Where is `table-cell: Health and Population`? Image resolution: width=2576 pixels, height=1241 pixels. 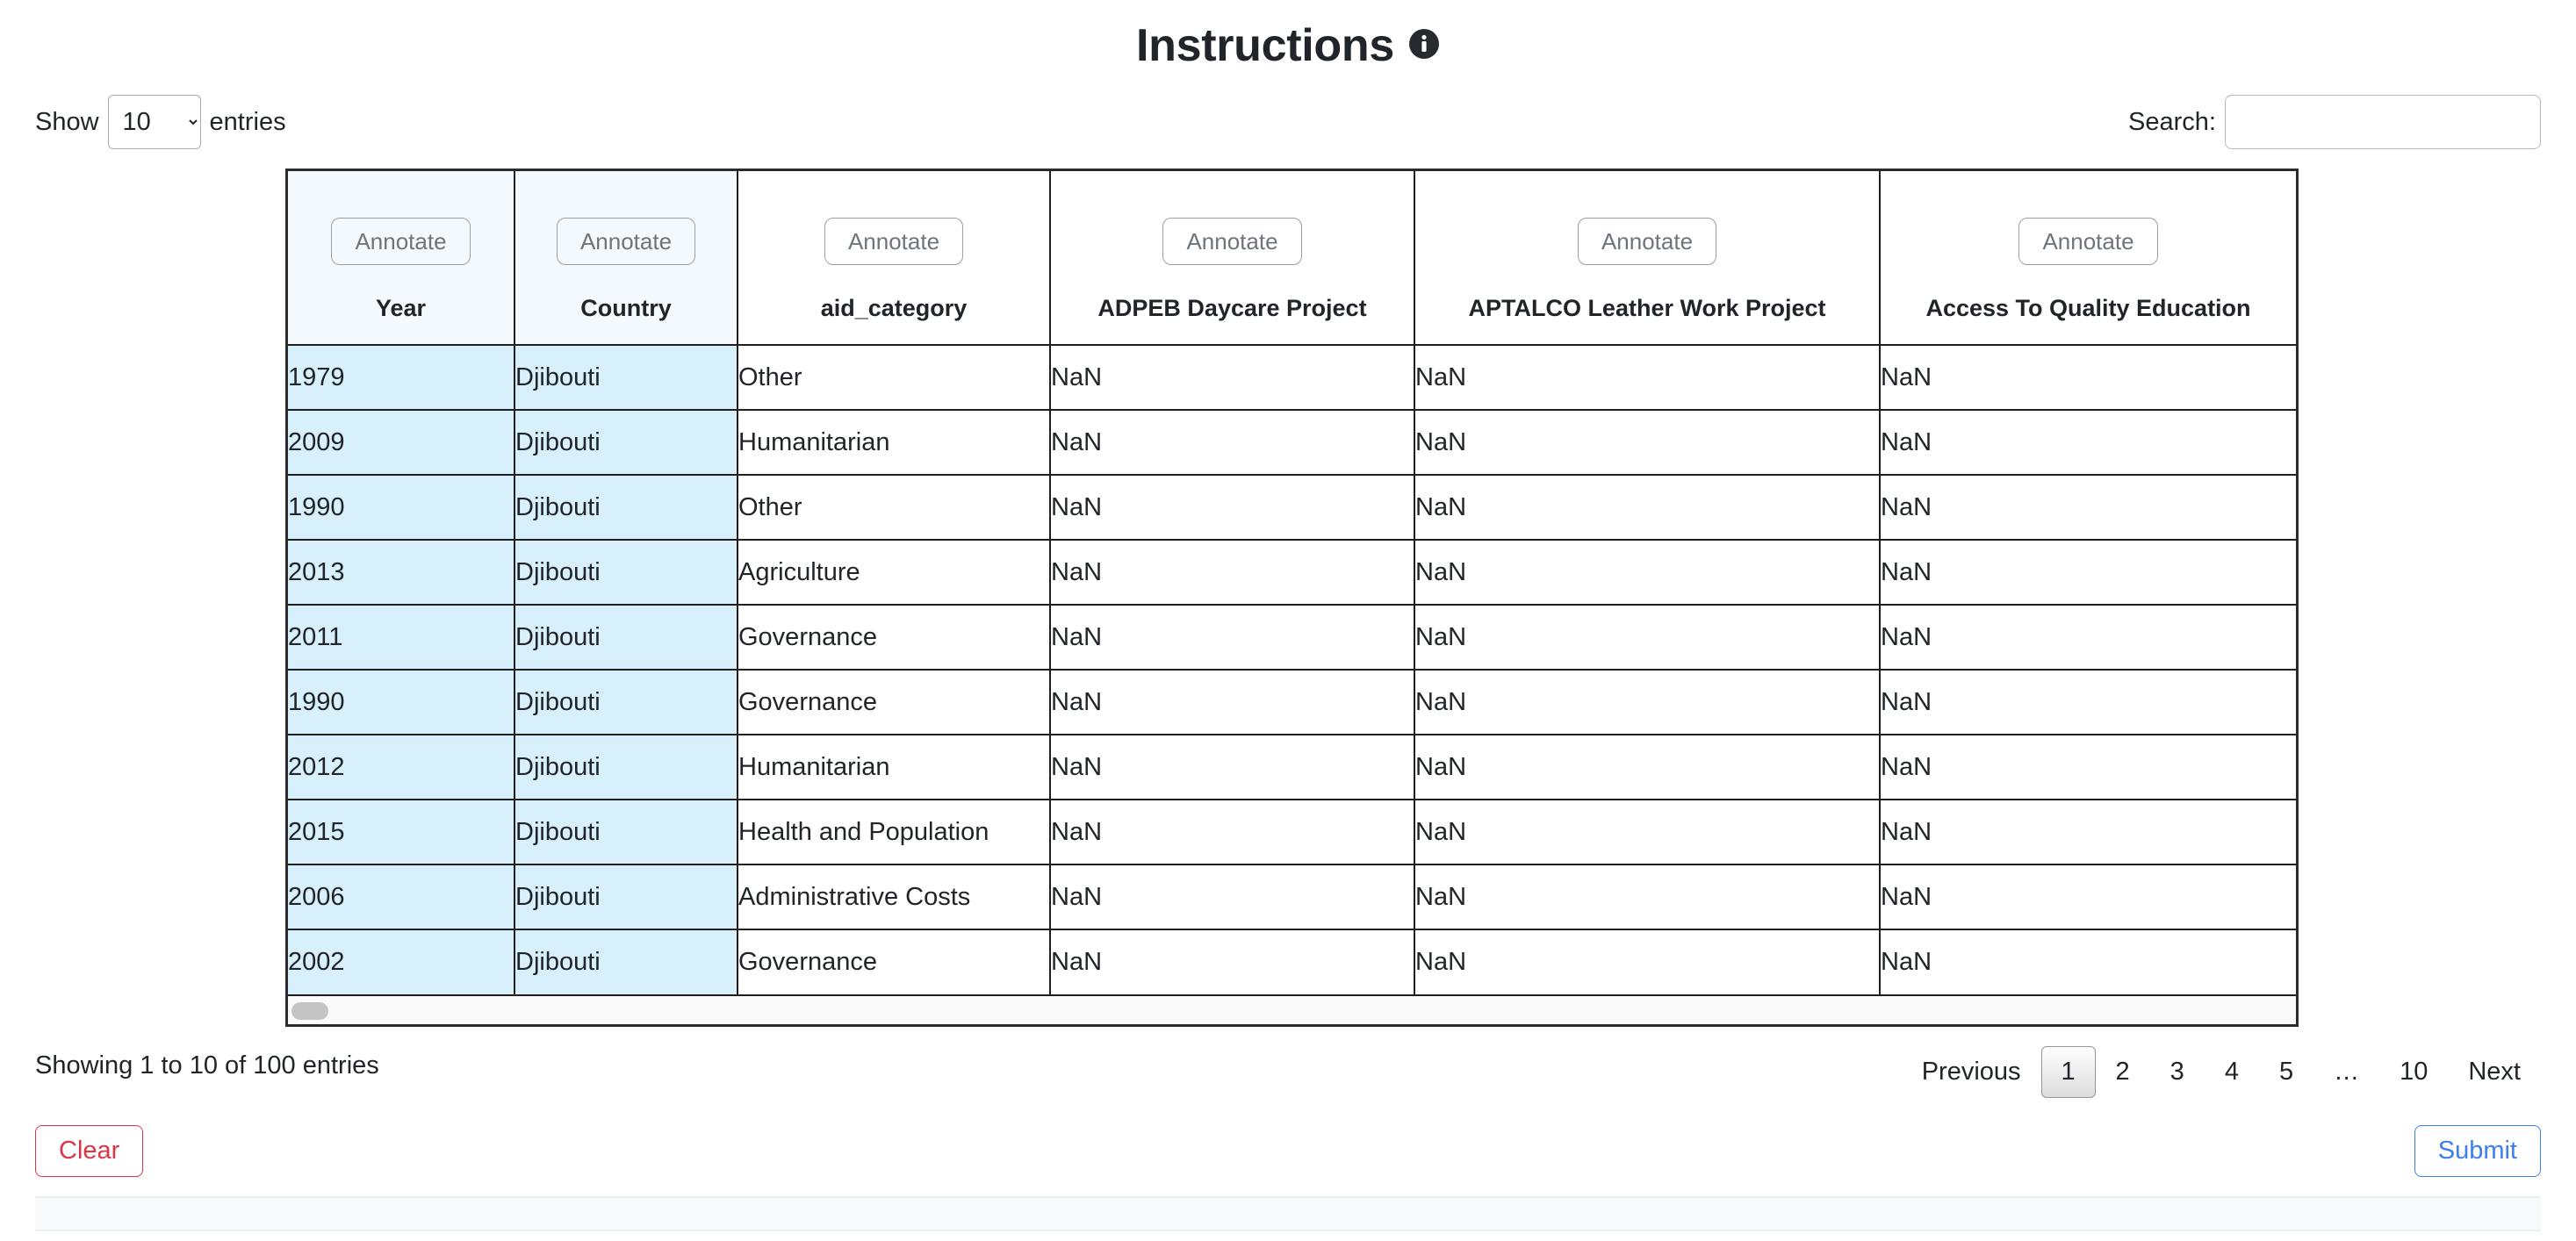 table-cell: Health and Population is located at coordinates (894, 832).